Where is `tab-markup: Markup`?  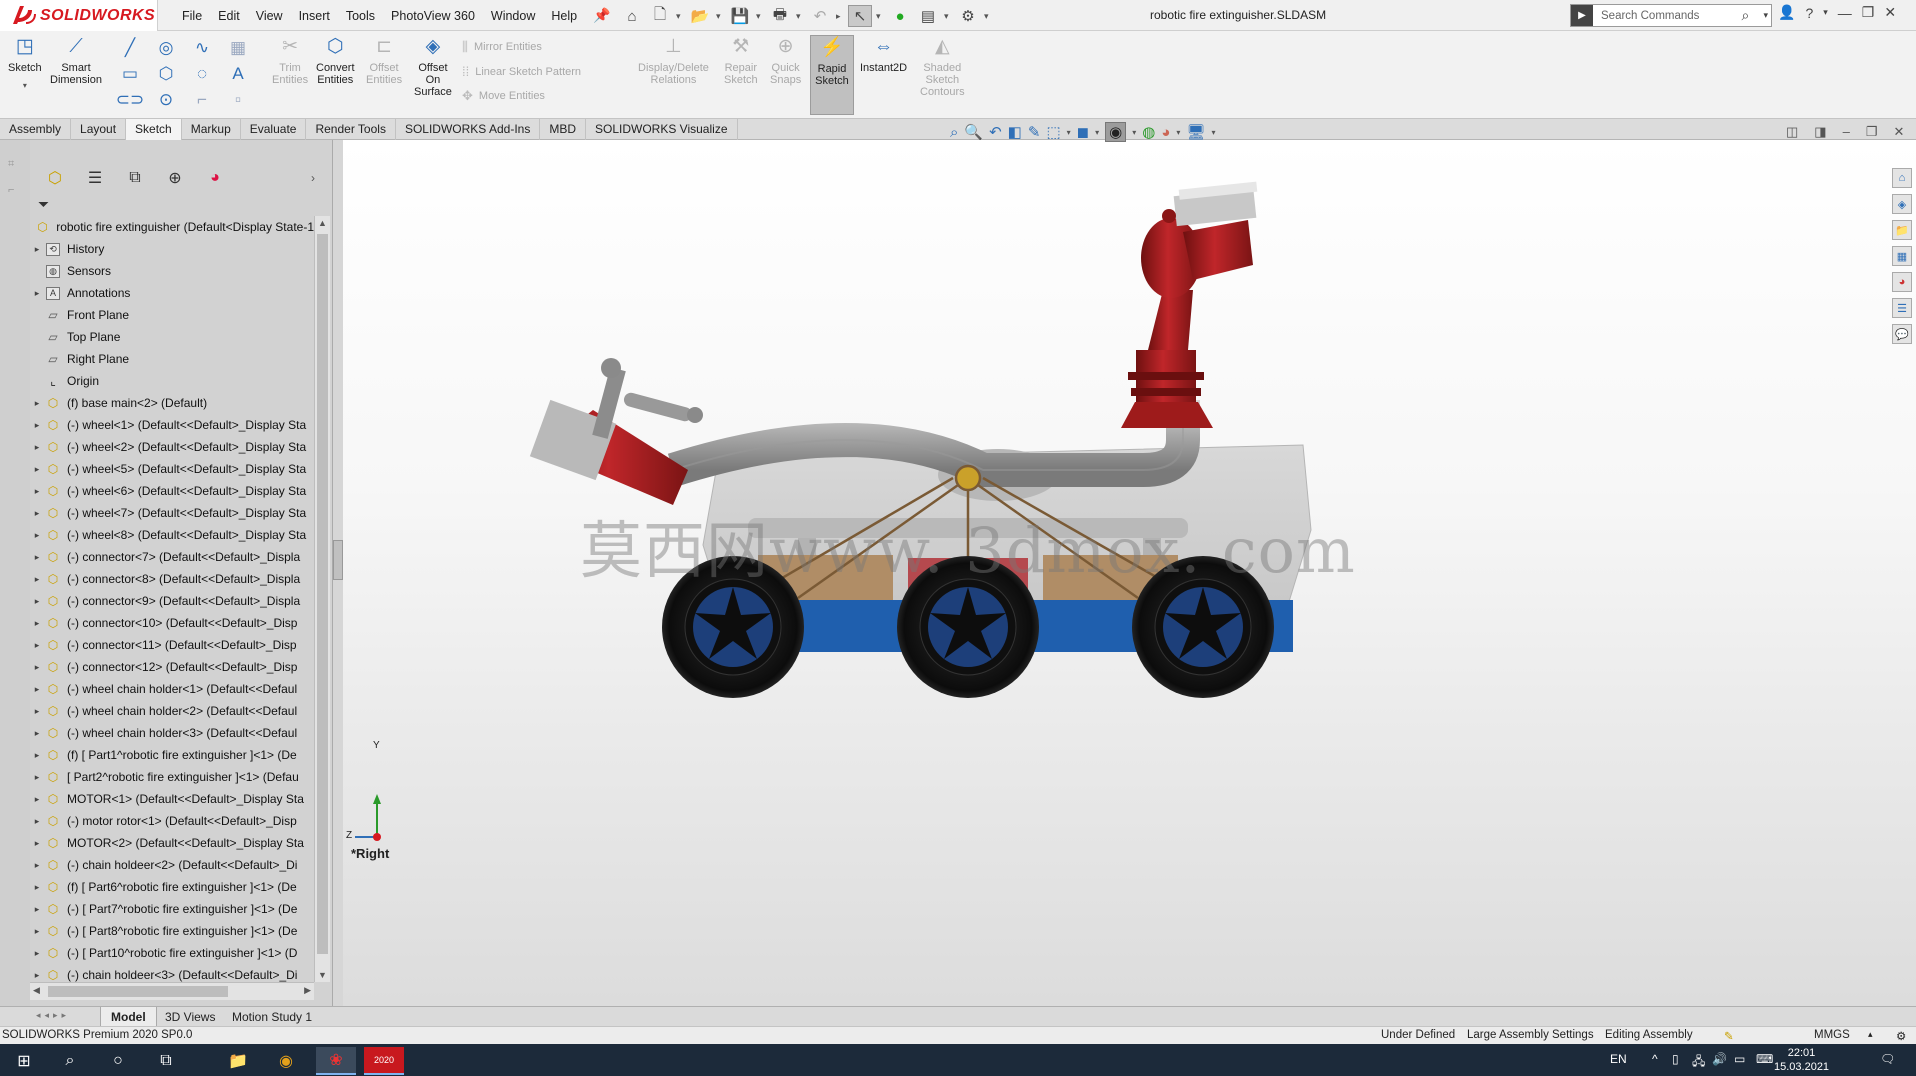
tab-markup: Markup is located at coordinates (211, 129).